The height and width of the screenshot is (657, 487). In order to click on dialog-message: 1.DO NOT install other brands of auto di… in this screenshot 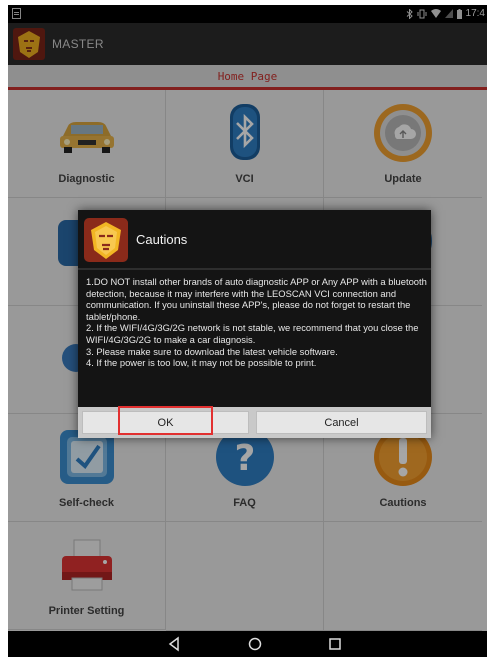, I will do `click(256, 322)`.